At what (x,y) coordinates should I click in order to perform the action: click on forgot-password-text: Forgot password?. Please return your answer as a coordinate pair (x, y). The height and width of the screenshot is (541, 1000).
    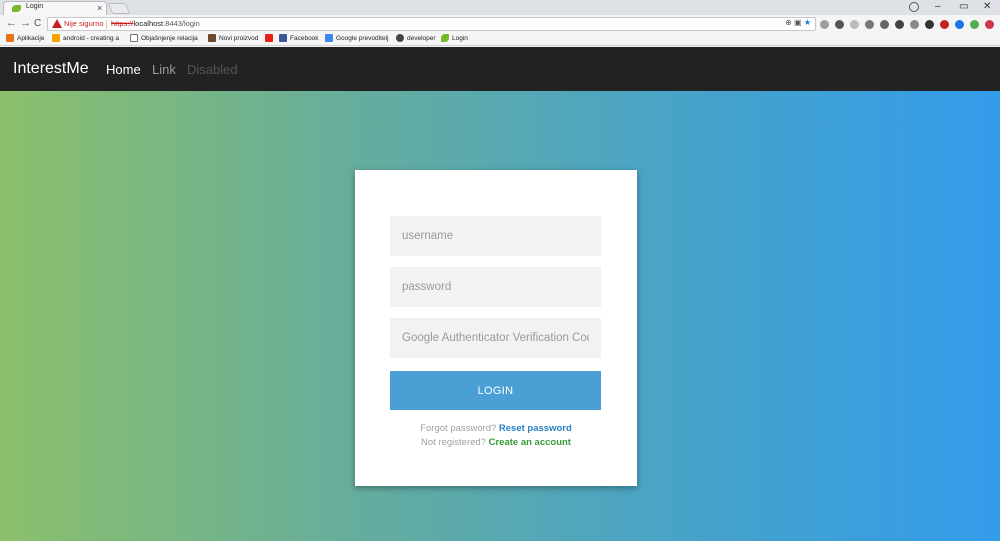
    Looking at the image, I should click on (458, 428).